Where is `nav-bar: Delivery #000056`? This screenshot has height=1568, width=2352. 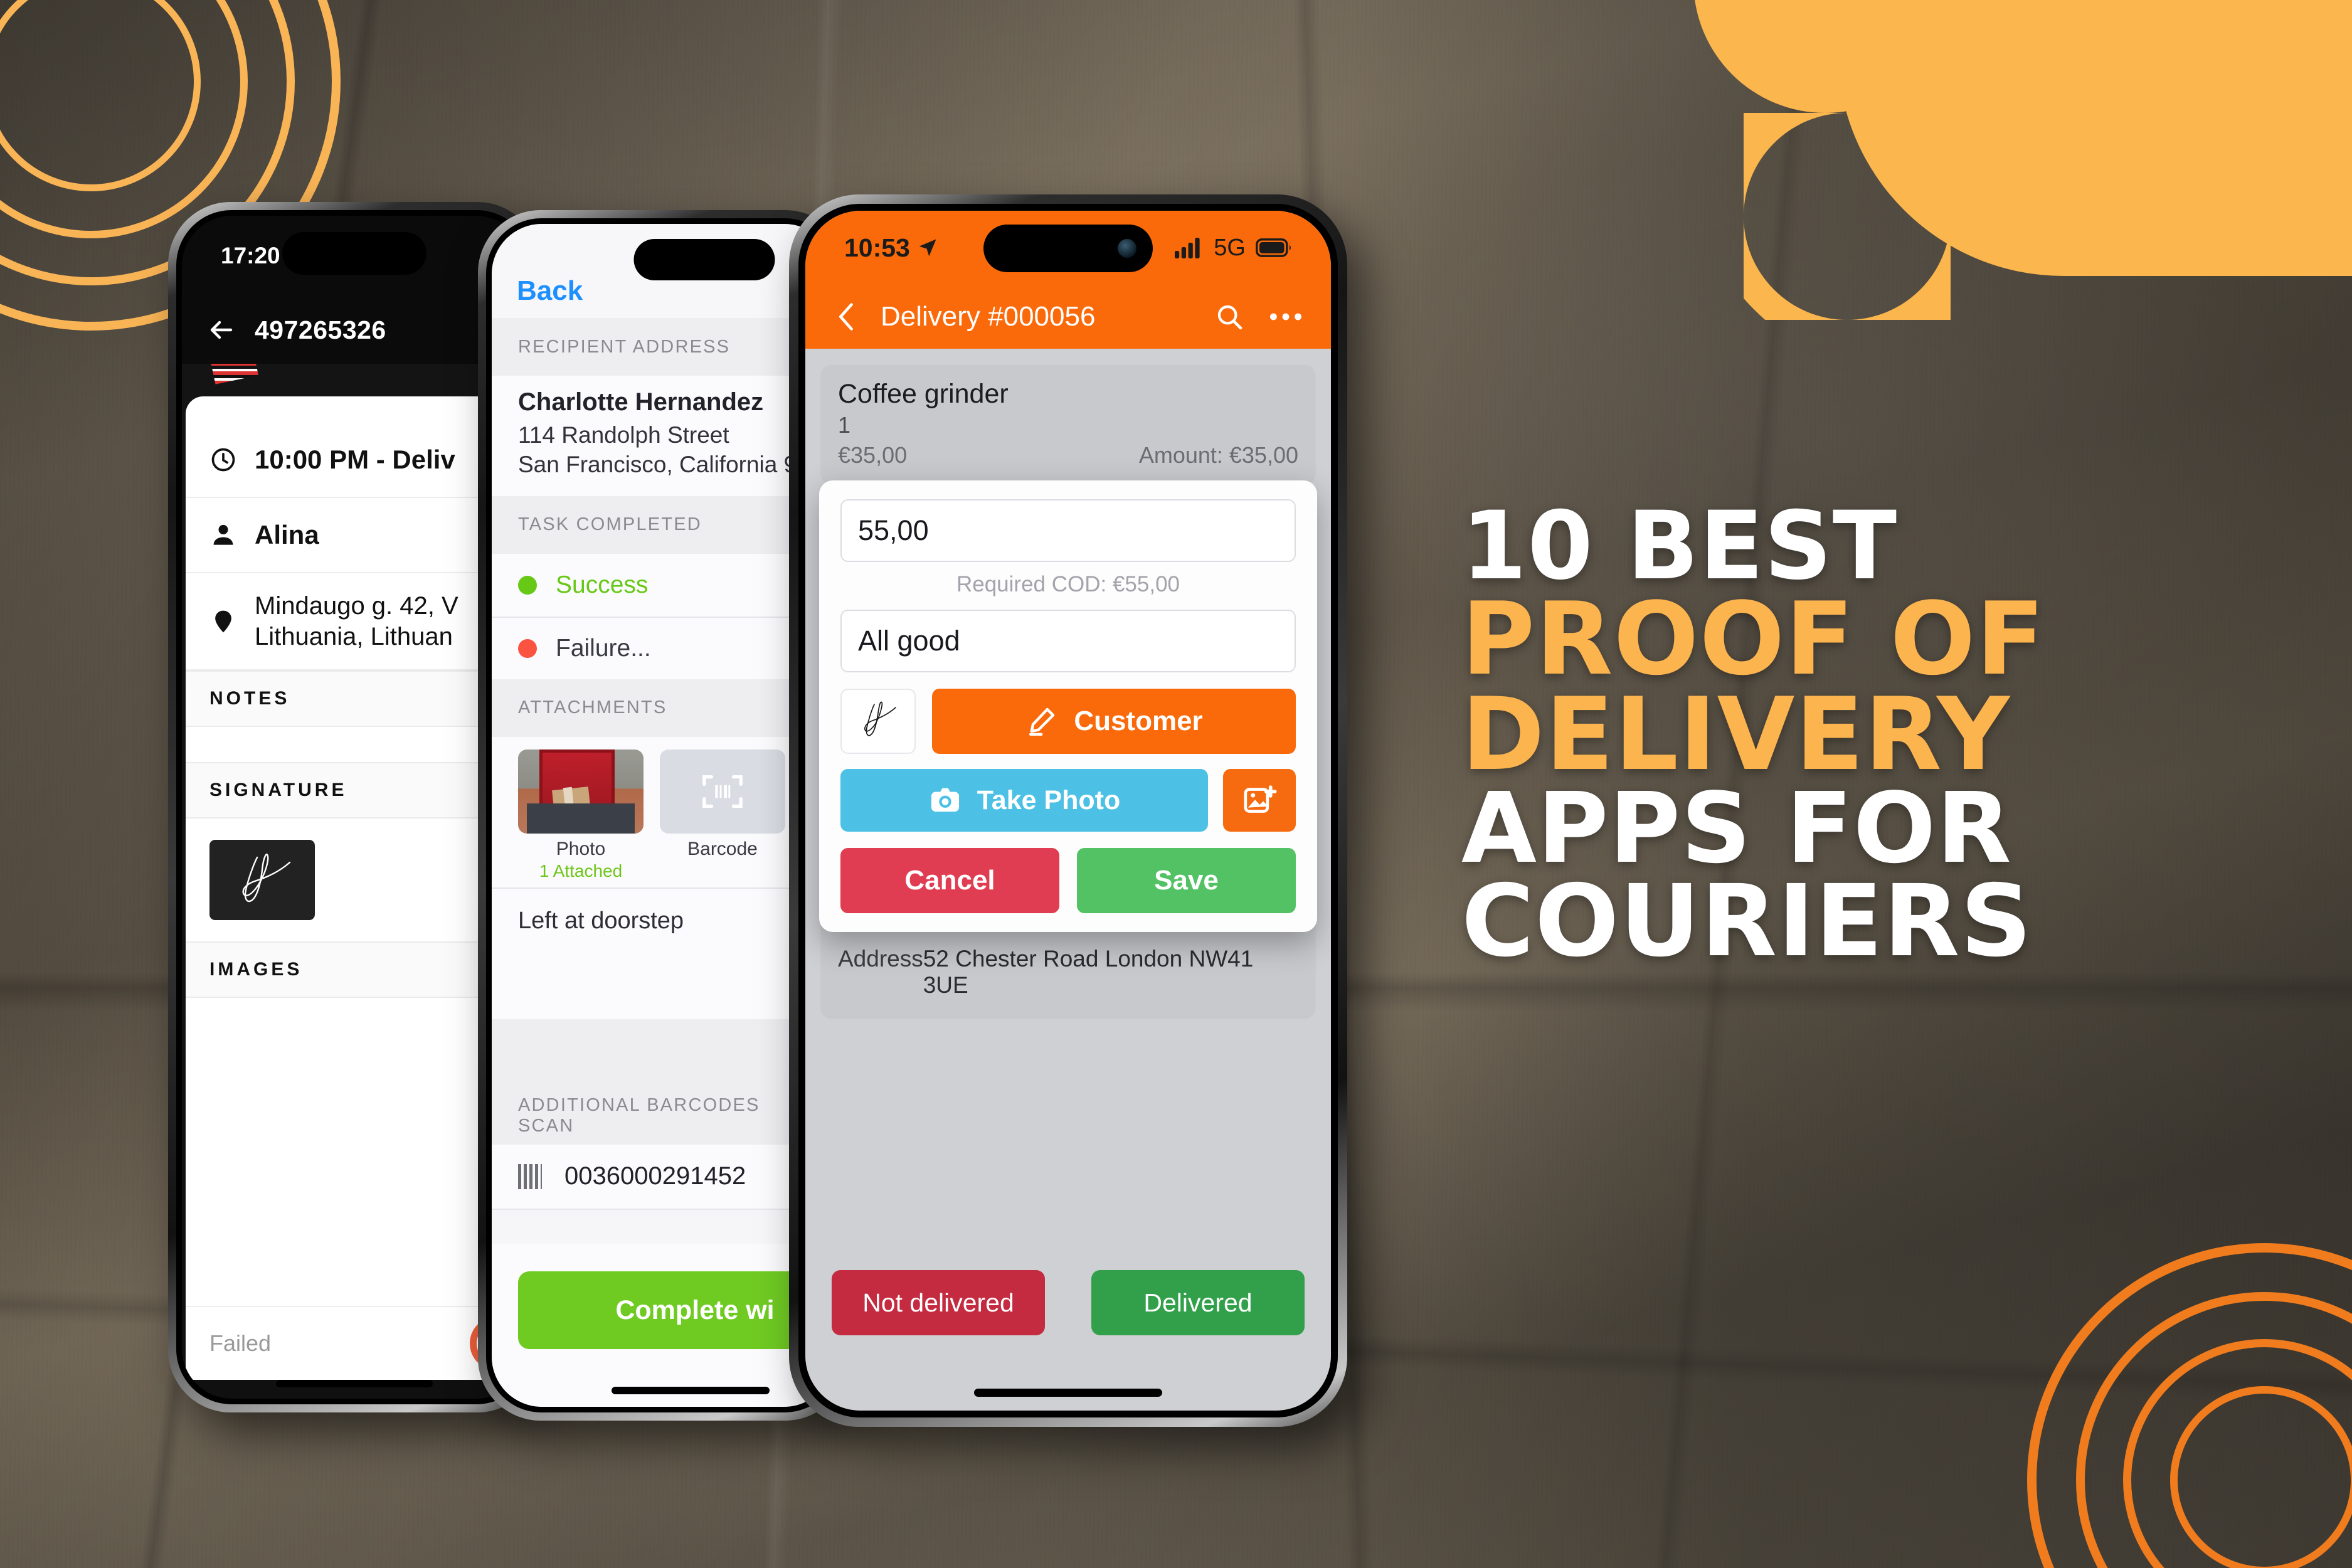
nav-bar: Delivery #000056 is located at coordinates (1068, 317).